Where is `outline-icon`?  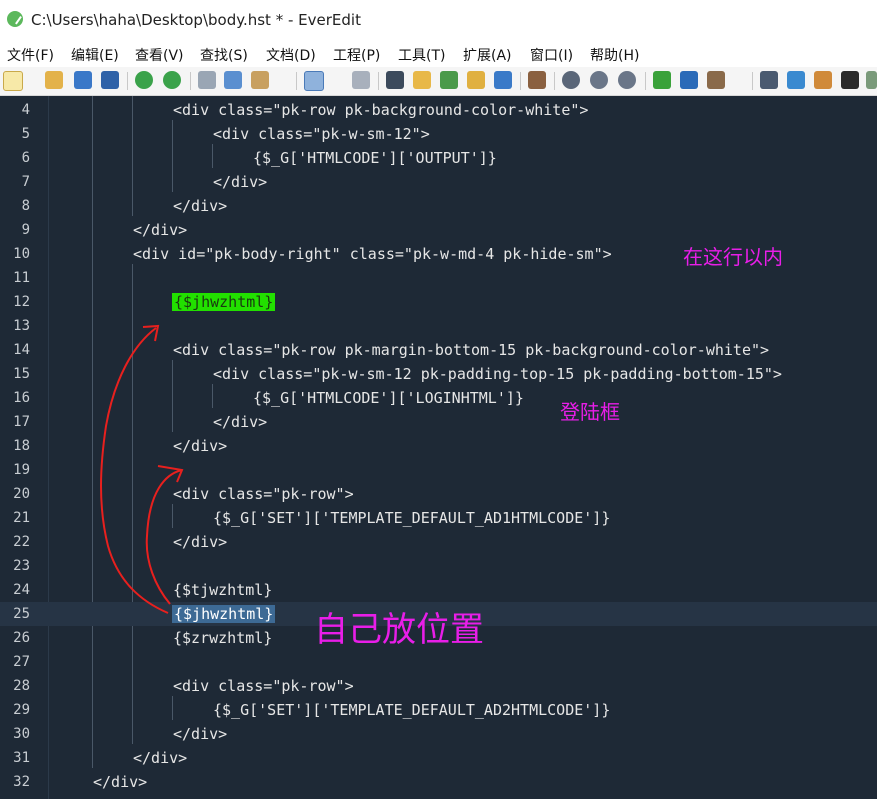
outline-icon is located at coordinates (796, 80).